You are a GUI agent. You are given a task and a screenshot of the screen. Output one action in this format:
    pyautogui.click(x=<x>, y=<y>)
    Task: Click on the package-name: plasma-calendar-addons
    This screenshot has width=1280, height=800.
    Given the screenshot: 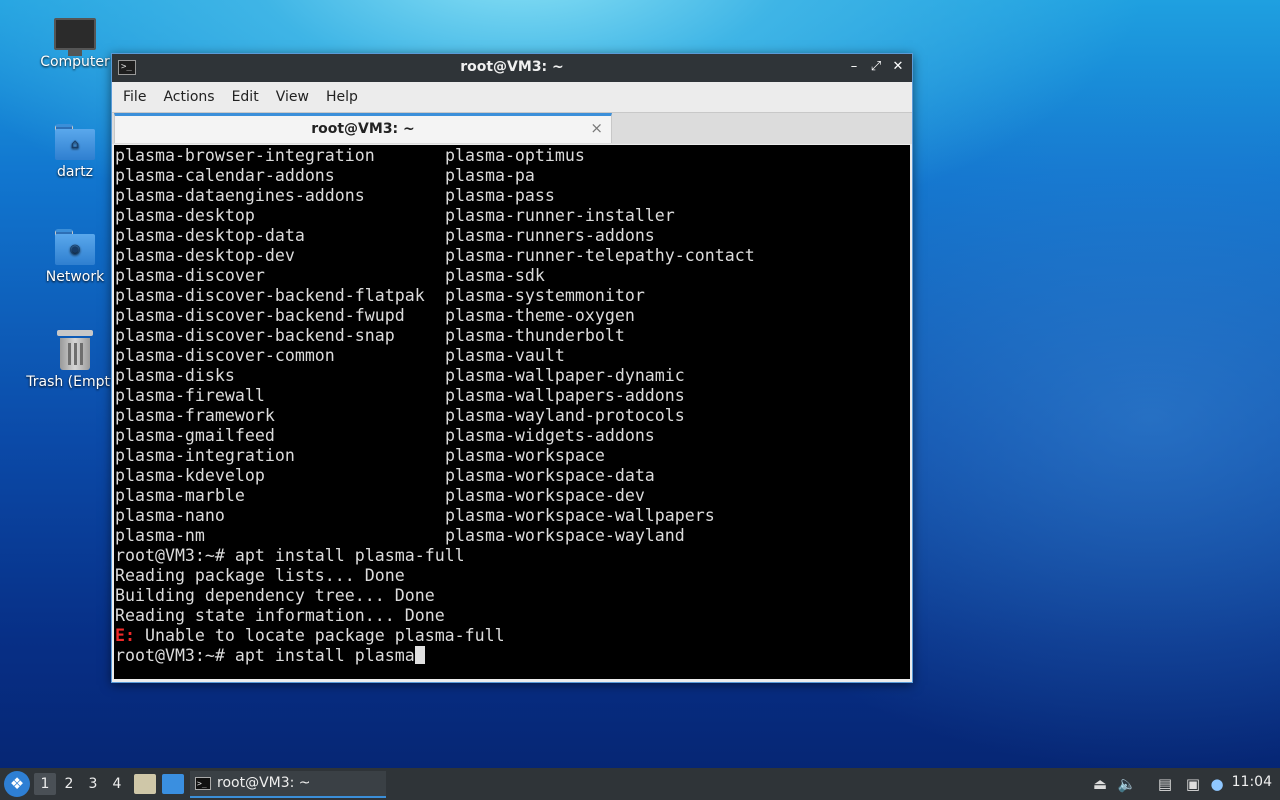 What is the action you would take?
    pyautogui.click(x=225, y=175)
    